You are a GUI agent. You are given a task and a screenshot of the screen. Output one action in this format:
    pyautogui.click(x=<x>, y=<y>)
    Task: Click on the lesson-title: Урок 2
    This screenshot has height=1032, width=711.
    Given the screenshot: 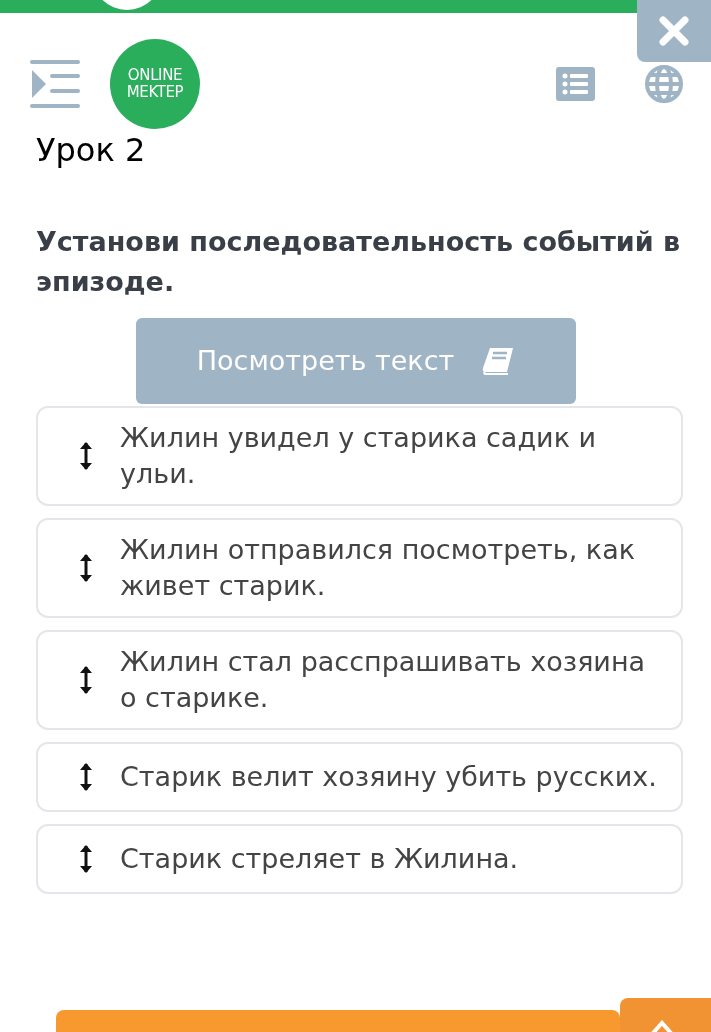 What is the action you would take?
    pyautogui.click(x=91, y=150)
    